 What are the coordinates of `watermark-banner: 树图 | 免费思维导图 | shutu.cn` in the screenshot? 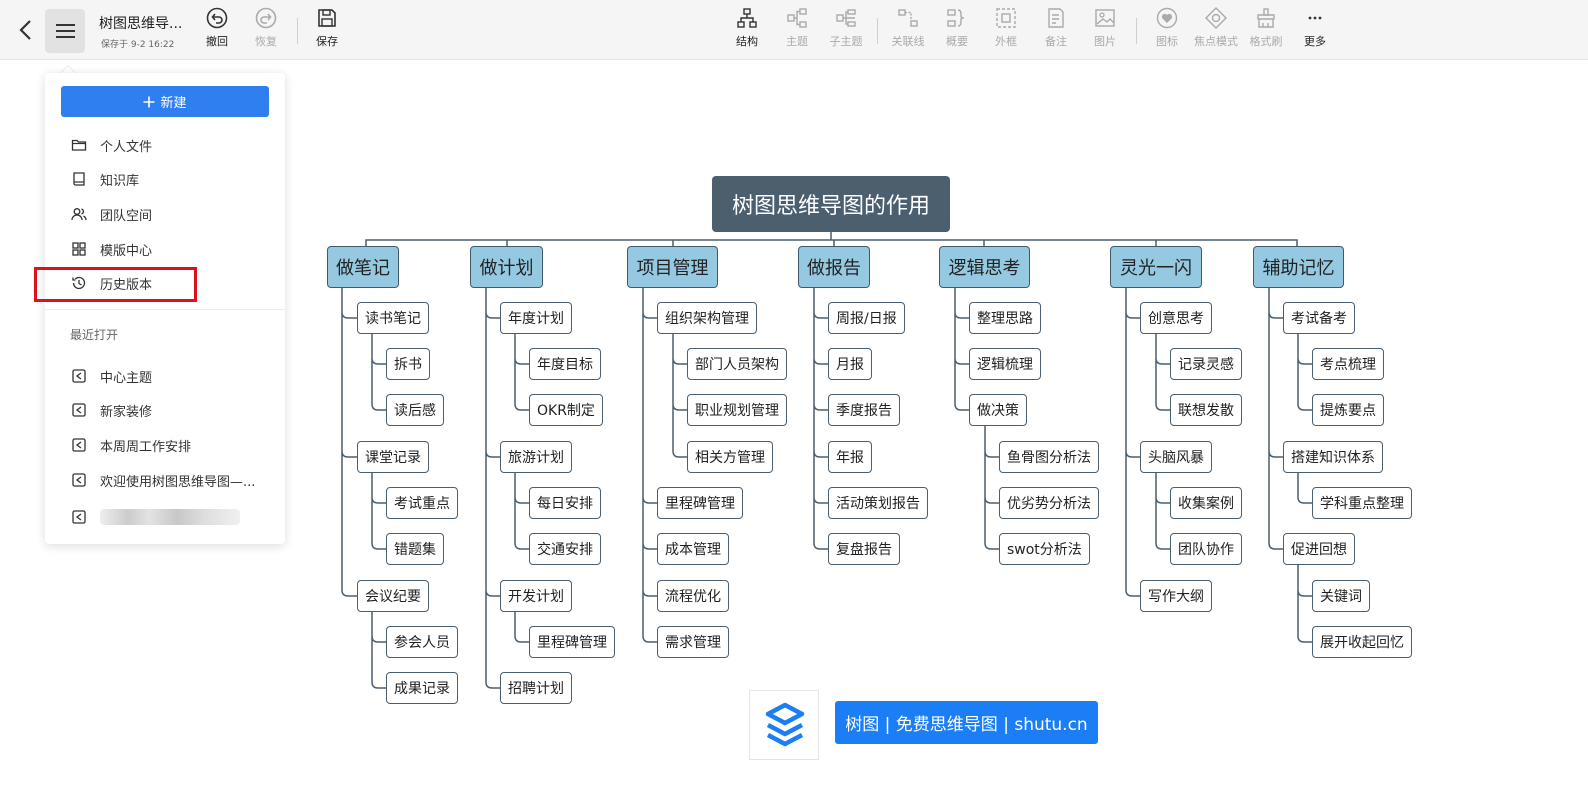 It's located at (966, 722).